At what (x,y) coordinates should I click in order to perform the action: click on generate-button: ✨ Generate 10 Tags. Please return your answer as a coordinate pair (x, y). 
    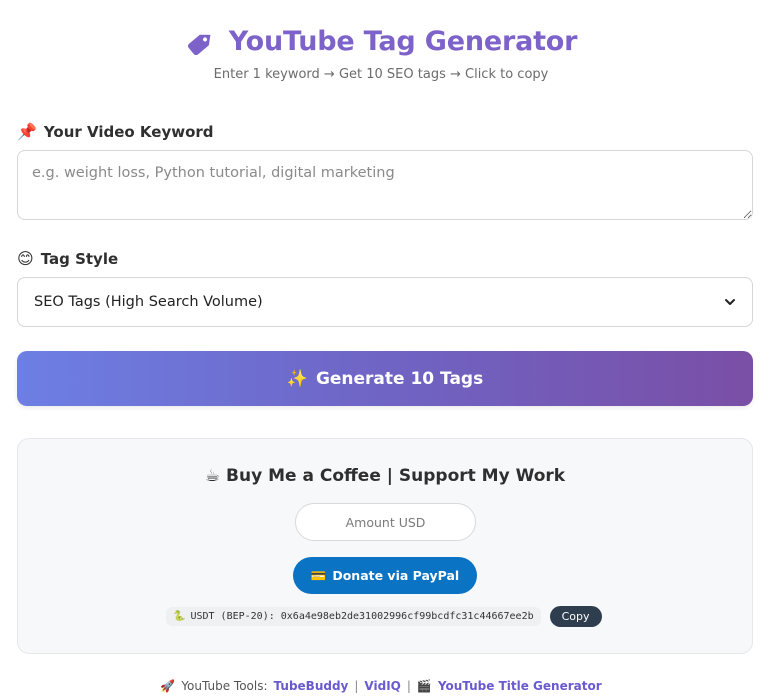
    Looking at the image, I should click on (385, 378).